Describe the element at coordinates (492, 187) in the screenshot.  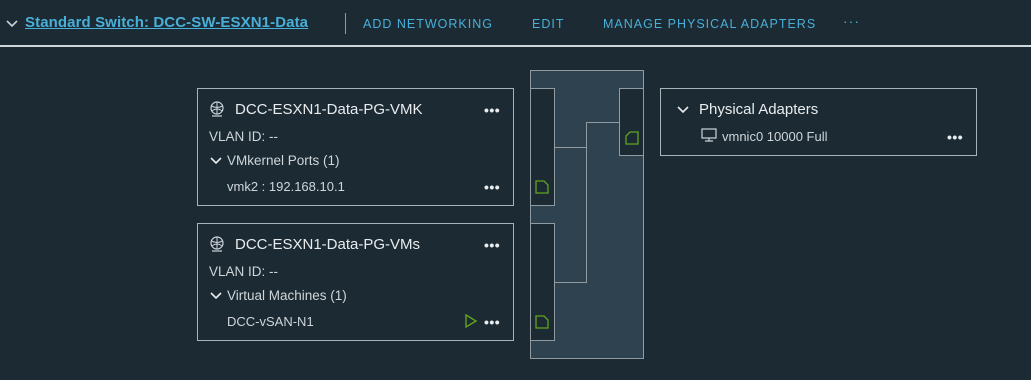
I see `vmkernel-port-actions-button: •••` at that location.